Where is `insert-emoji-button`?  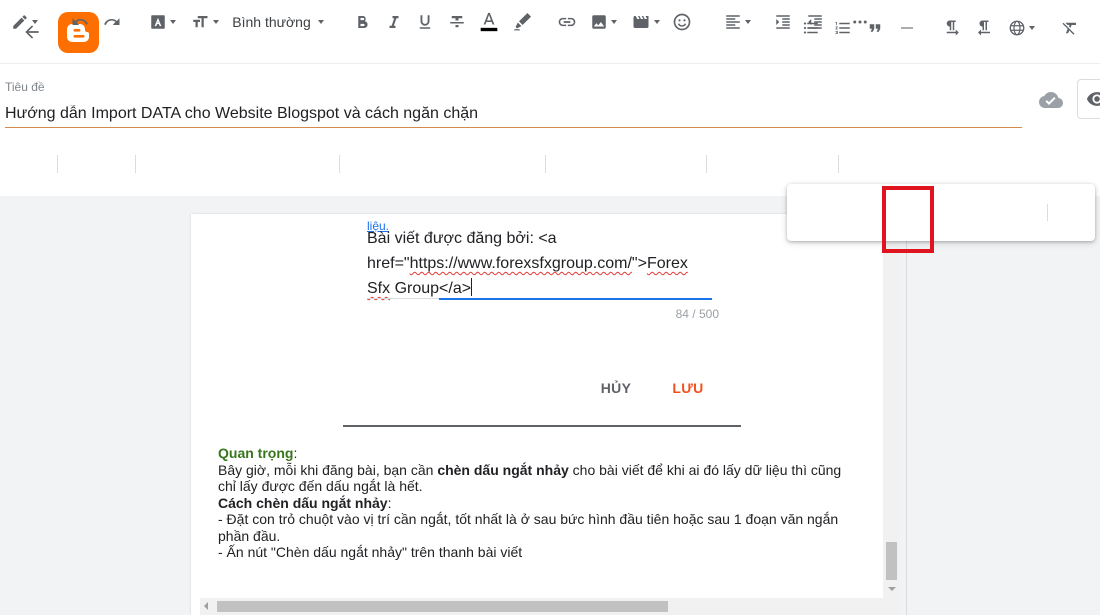 insert-emoji-button is located at coordinates (682, 22).